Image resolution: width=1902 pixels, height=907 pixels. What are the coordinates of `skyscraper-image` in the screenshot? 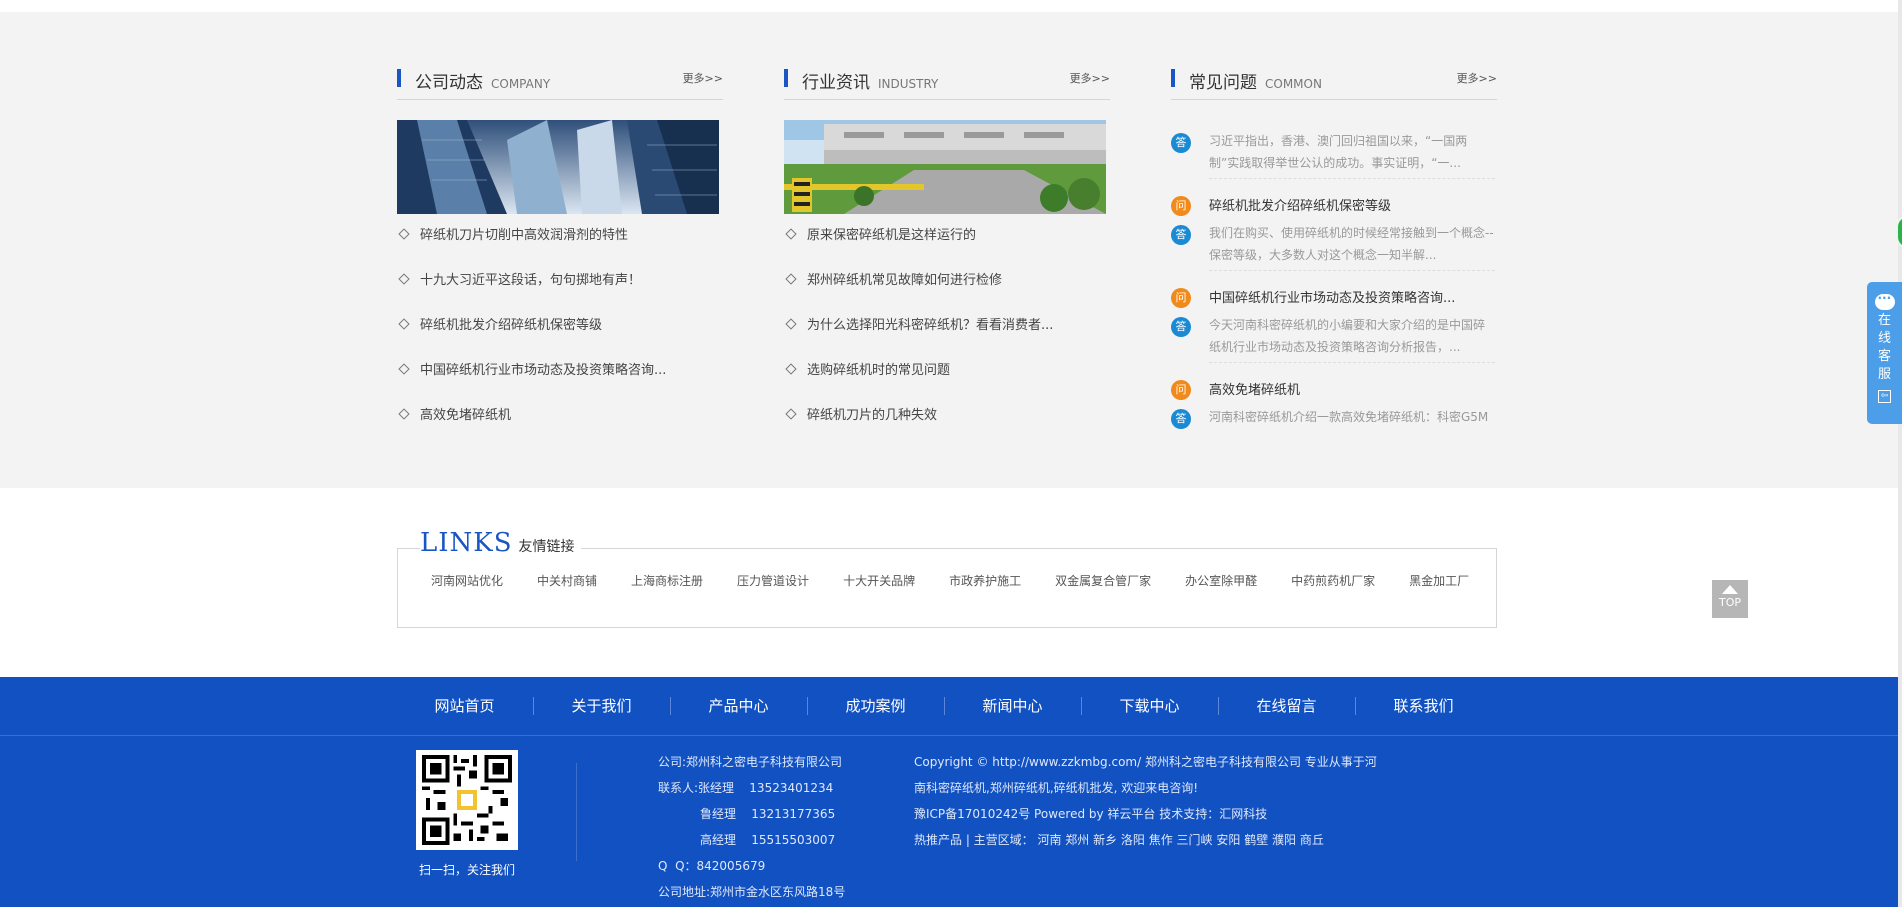 It's located at (558, 167).